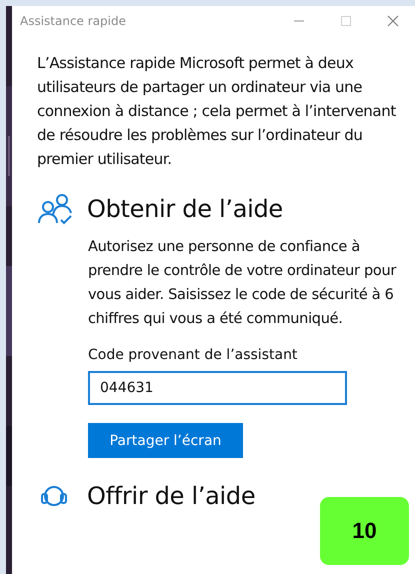 The width and height of the screenshot is (415, 574). What do you see at coordinates (393, 21) in the screenshot?
I see `close-icon` at bounding box center [393, 21].